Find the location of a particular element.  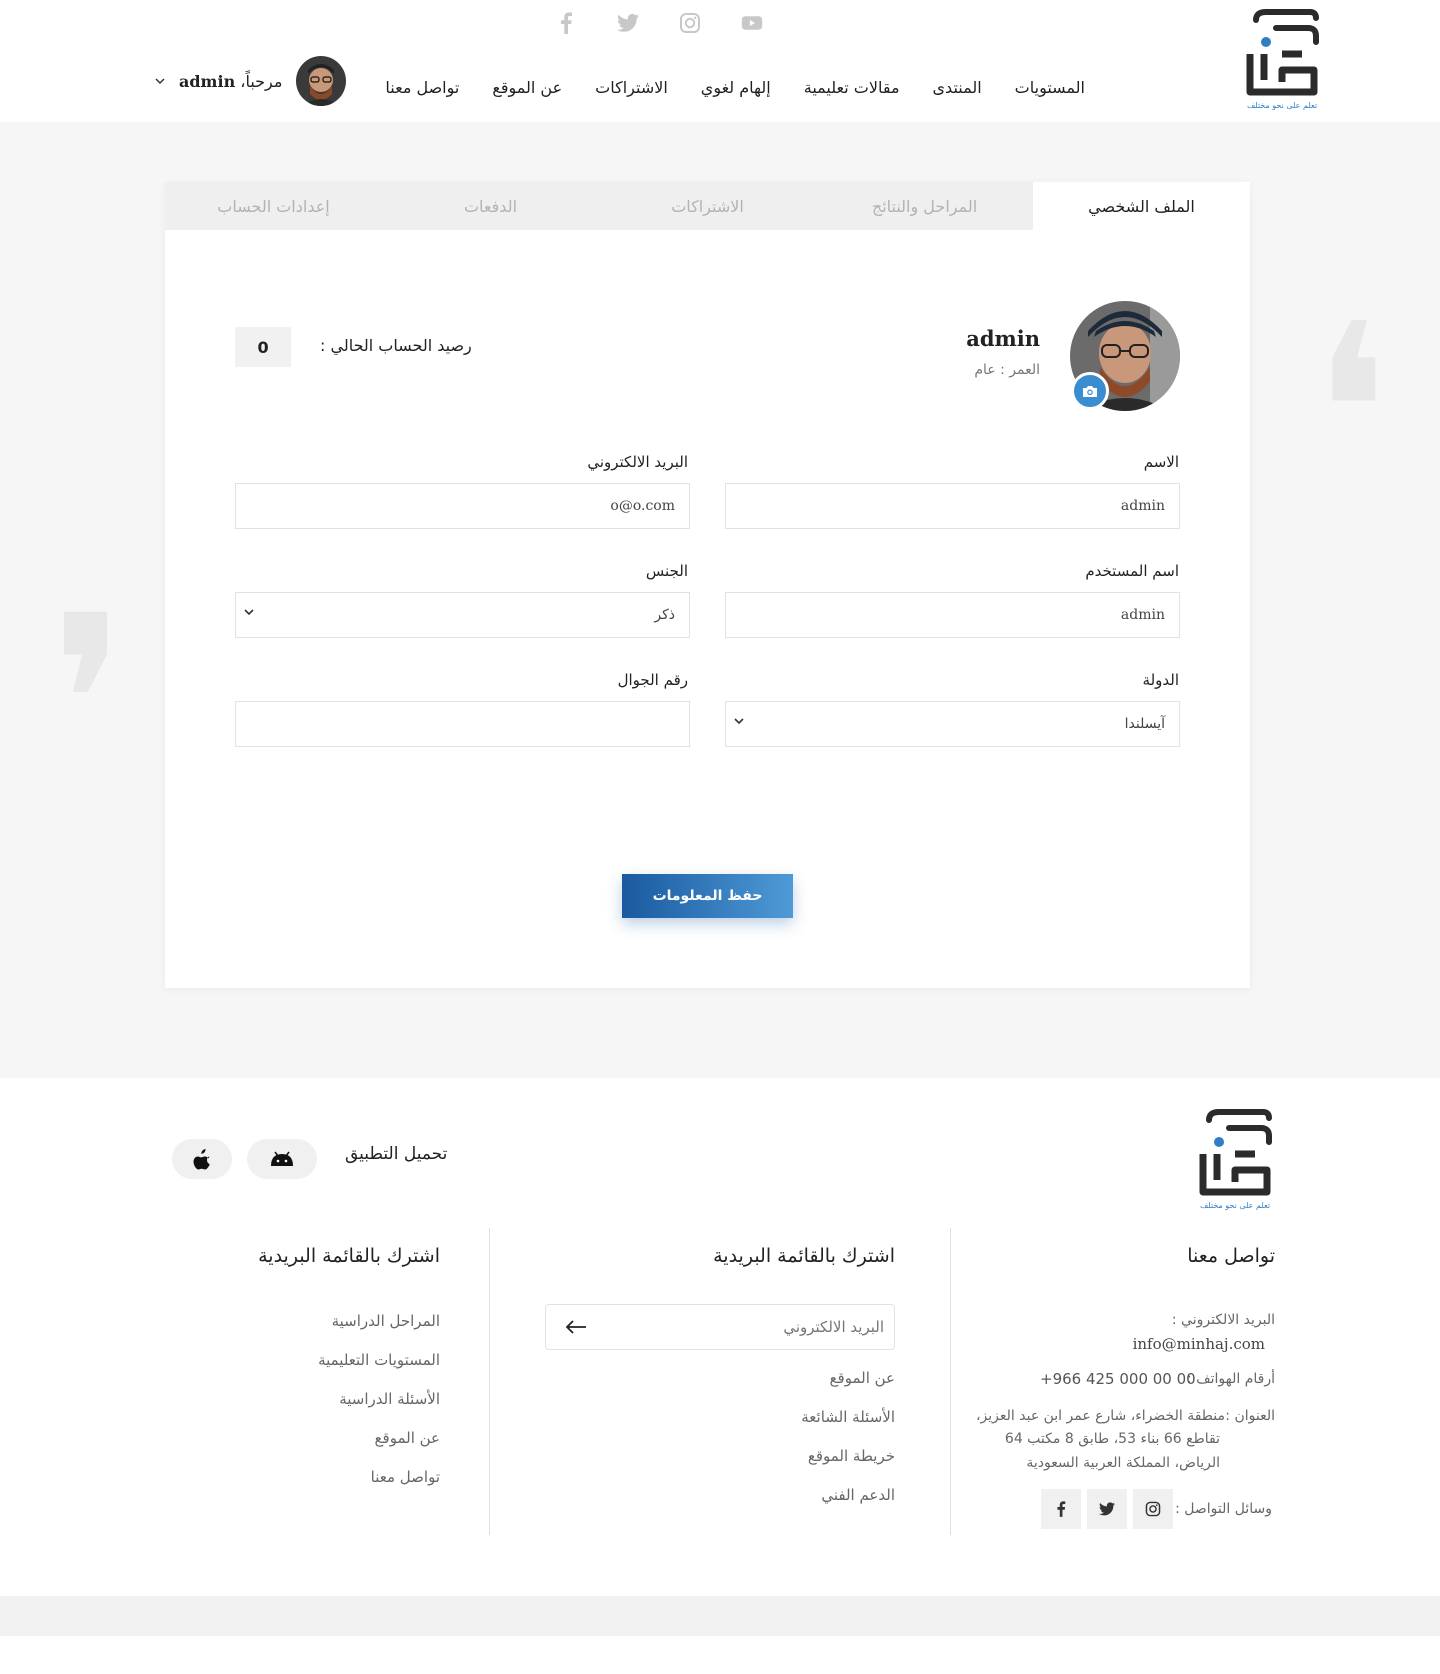

android-app-button is located at coordinates (282, 1159).